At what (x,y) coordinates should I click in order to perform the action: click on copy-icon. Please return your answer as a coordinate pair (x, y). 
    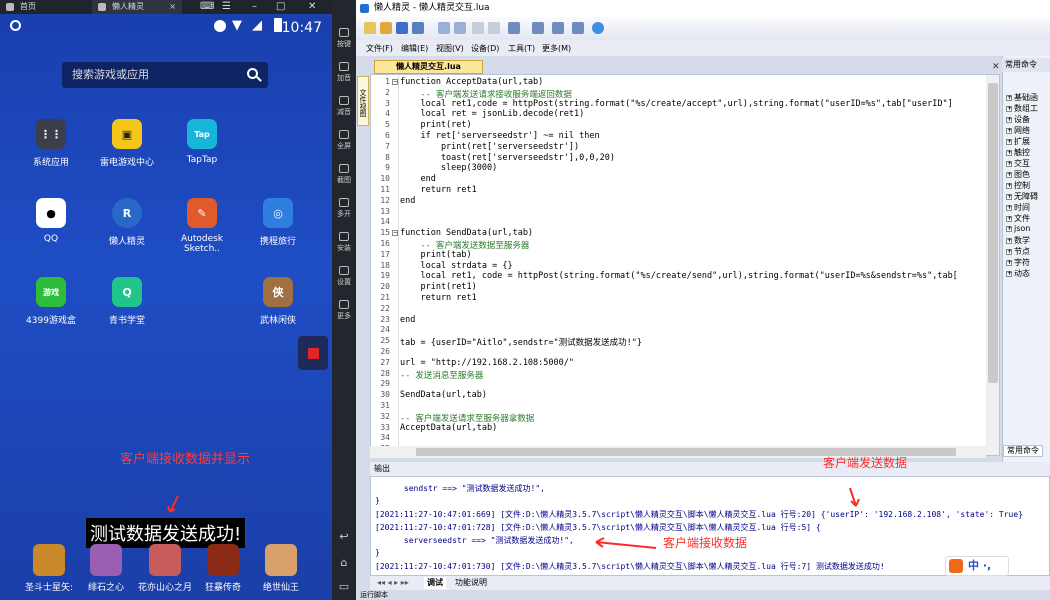
    Looking at the image, I should click on (494, 28).